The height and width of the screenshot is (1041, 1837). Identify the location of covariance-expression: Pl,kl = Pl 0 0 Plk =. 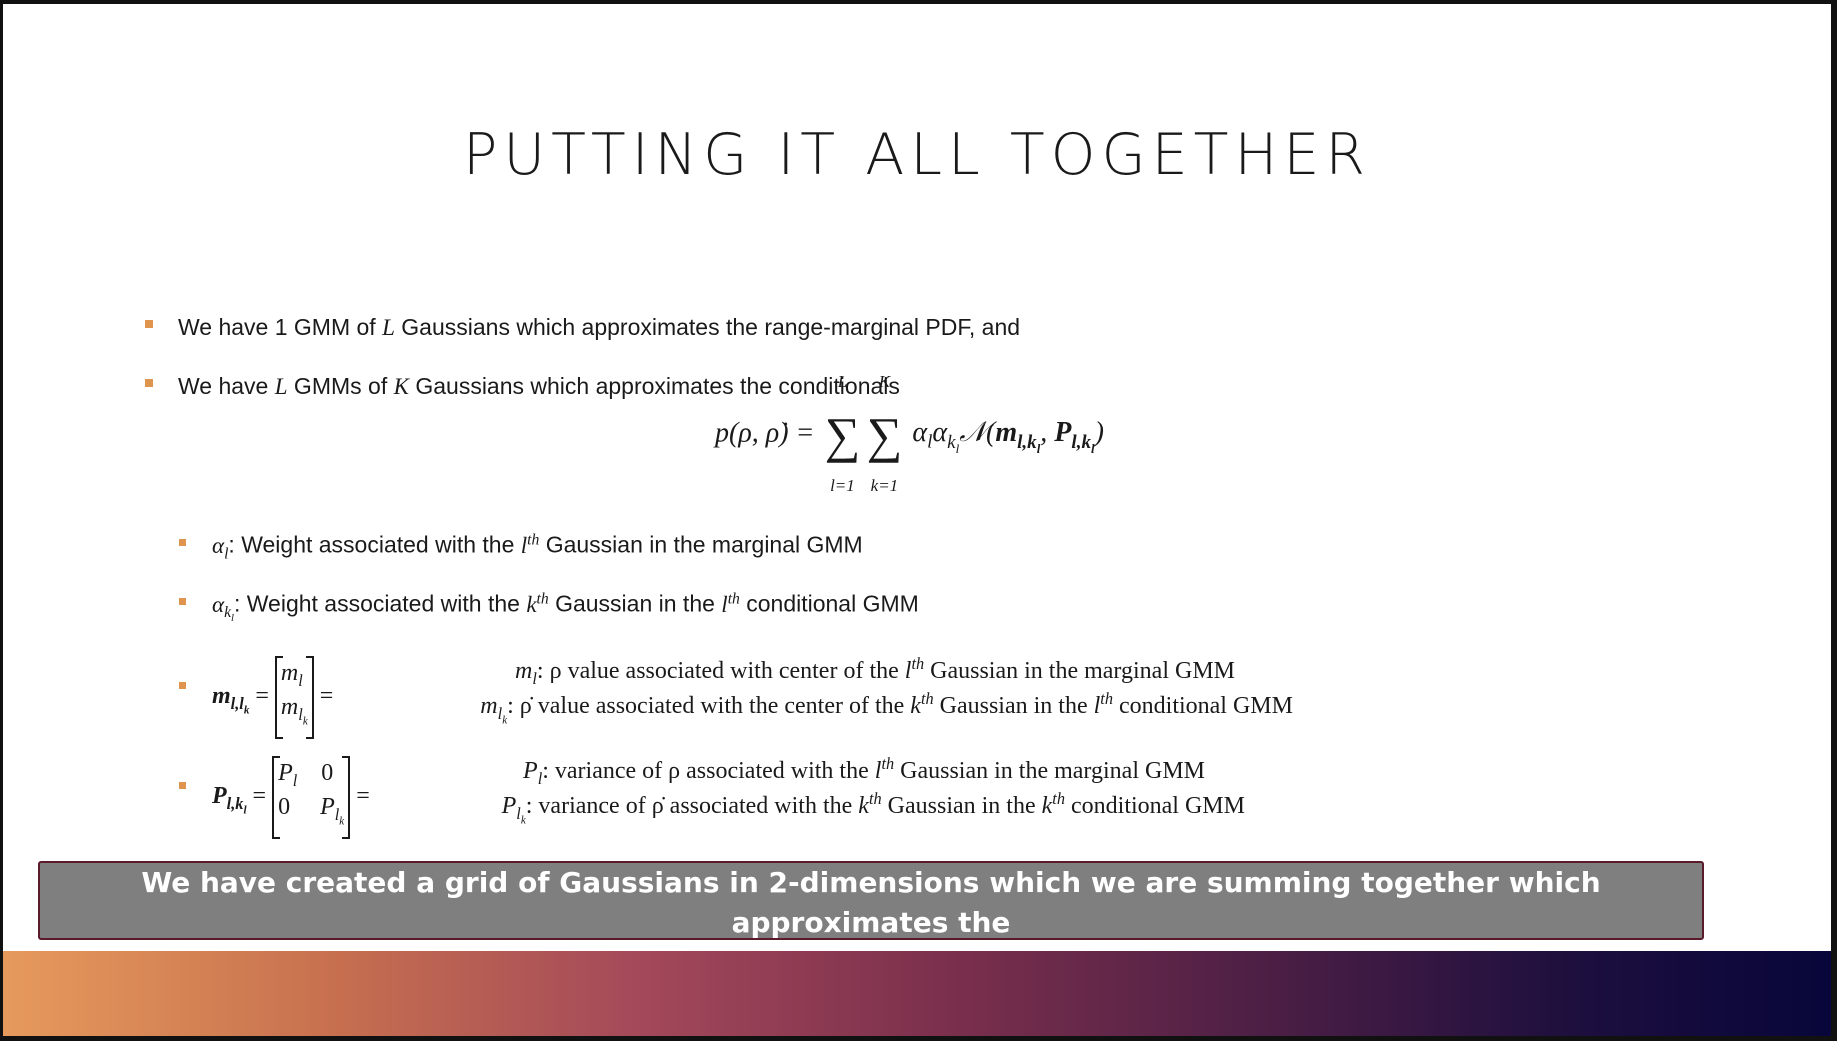
(291, 797).